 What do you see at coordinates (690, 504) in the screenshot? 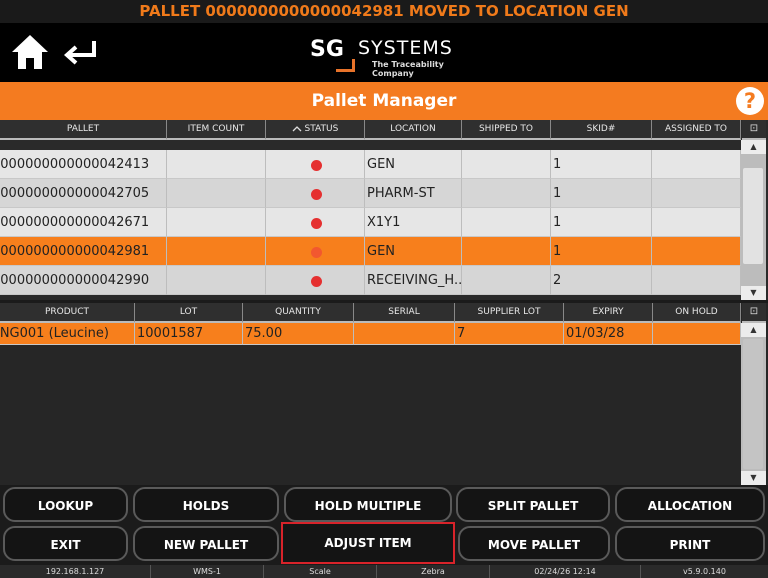
I see `allocation-button: ALLOCATION` at bounding box center [690, 504].